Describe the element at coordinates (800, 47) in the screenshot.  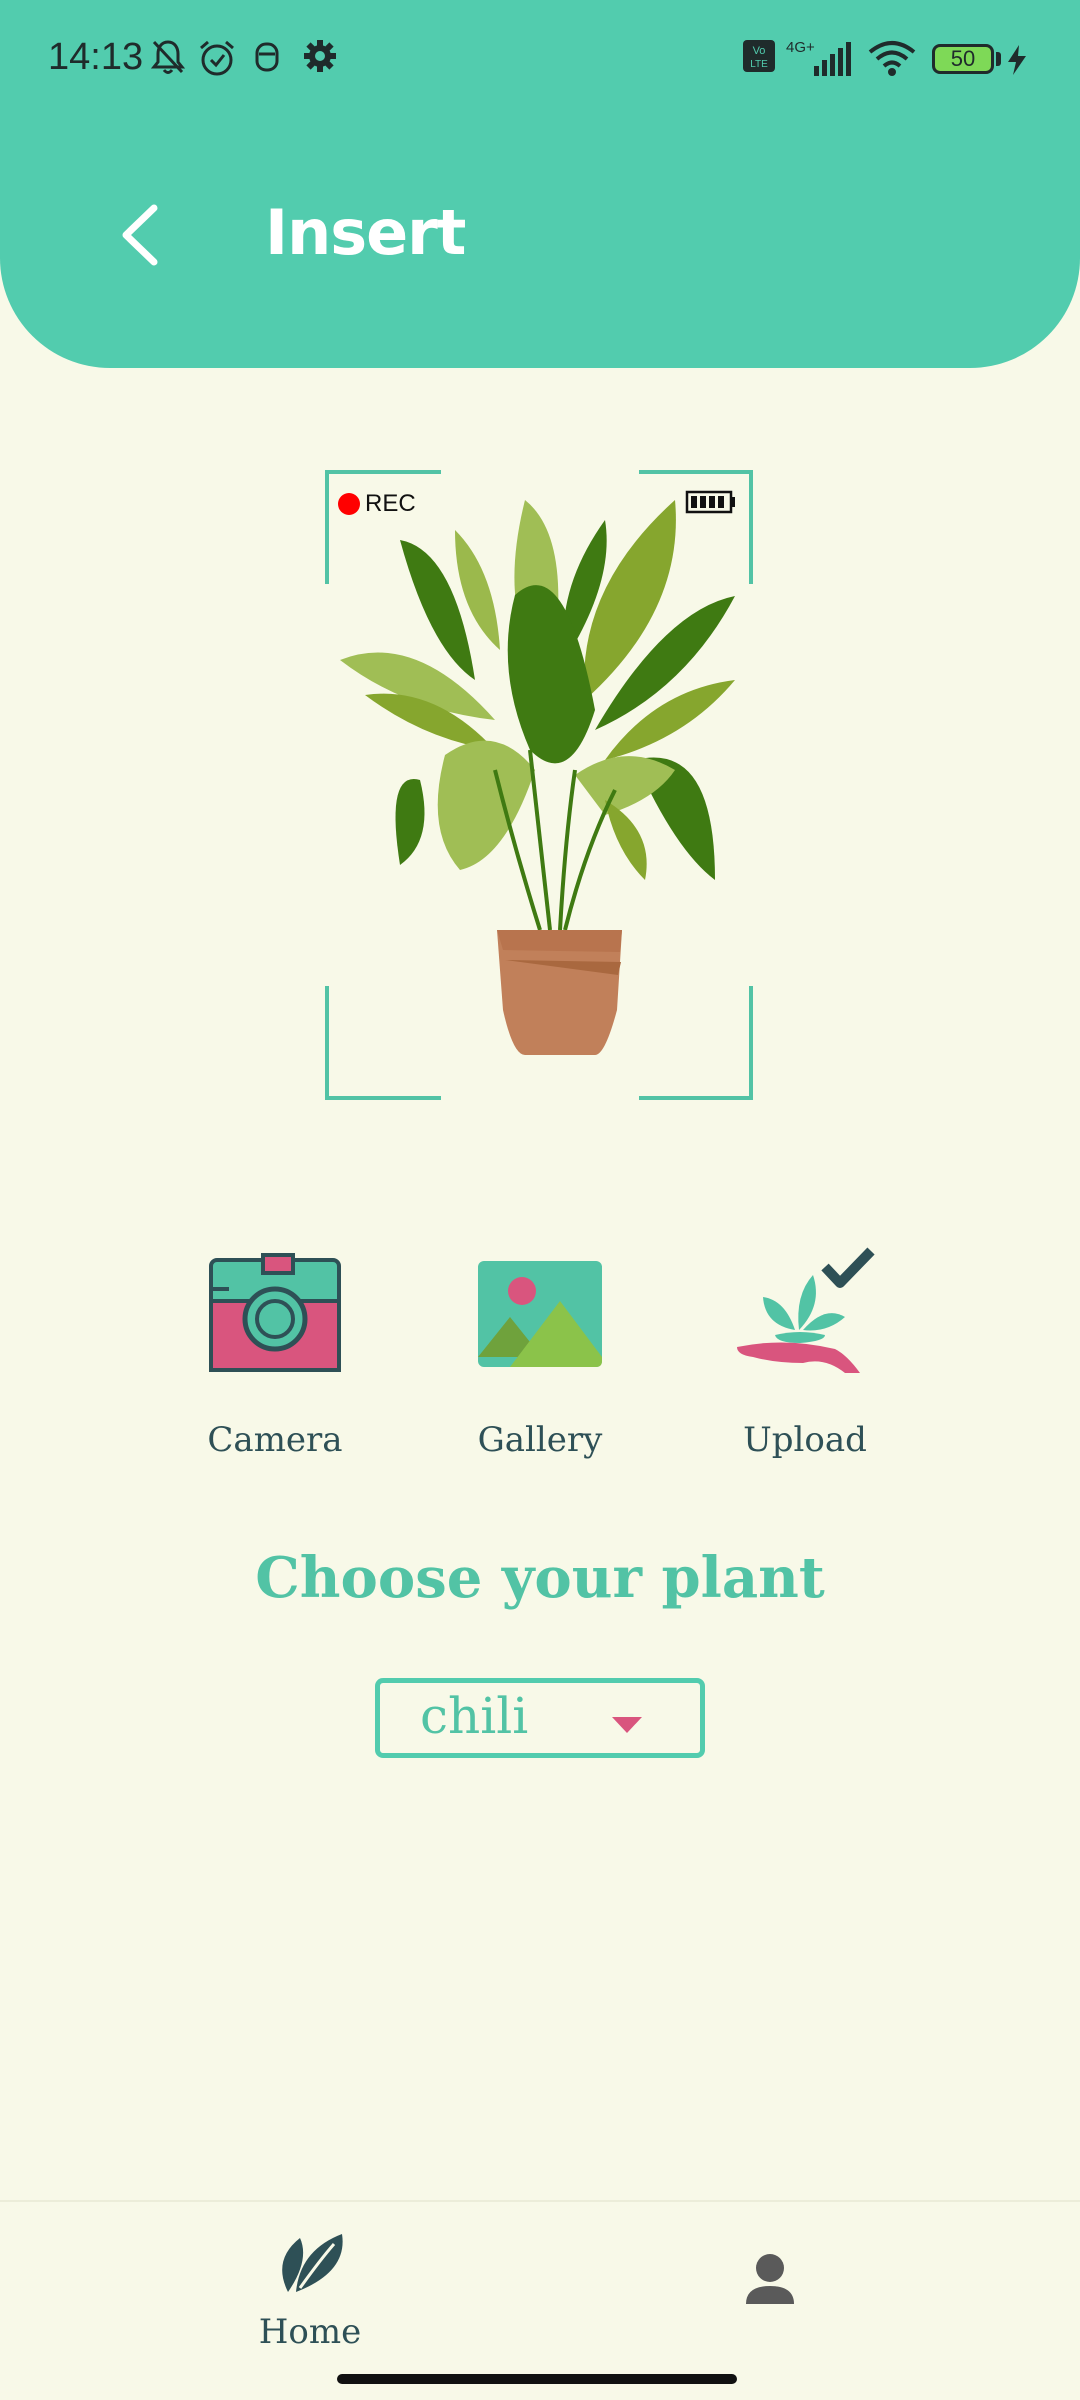
I see `network-type-label: 4G+` at that location.